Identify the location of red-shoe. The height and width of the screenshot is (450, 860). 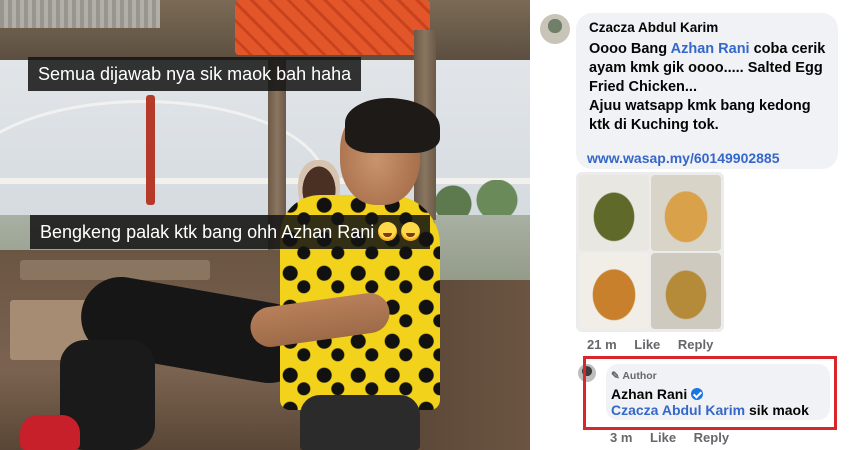
(50, 432).